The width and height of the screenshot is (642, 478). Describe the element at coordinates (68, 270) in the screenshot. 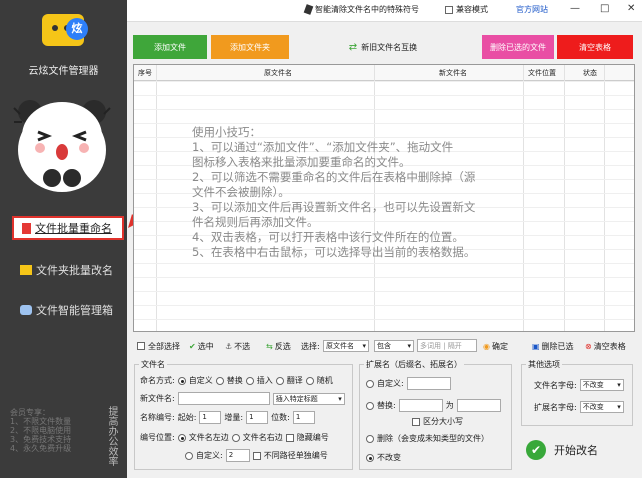

I see `sidebar-item-folder-rename: 文件夹批量改名` at that location.